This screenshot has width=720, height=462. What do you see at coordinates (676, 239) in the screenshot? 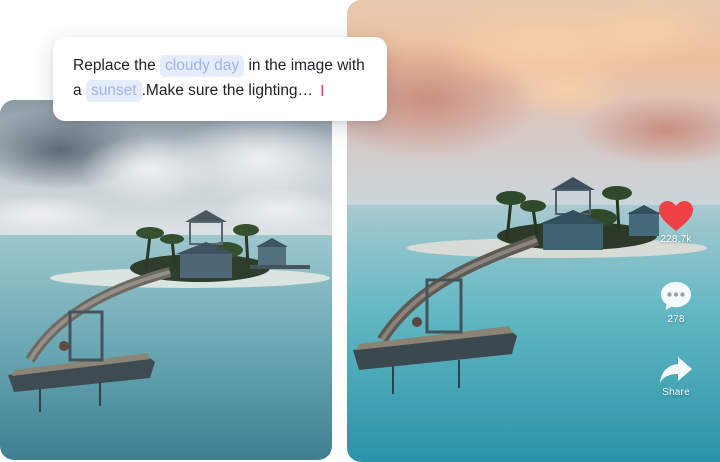
I see `like-count: 228.7k` at bounding box center [676, 239].